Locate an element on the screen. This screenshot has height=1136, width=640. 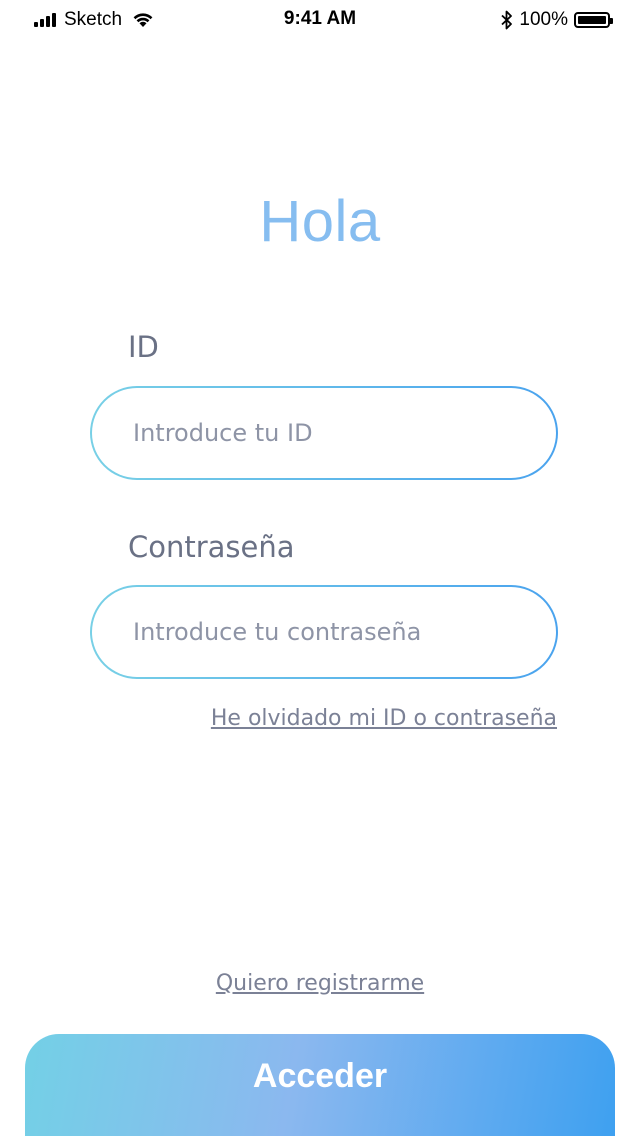
page-title: Hola is located at coordinates (320, 221).